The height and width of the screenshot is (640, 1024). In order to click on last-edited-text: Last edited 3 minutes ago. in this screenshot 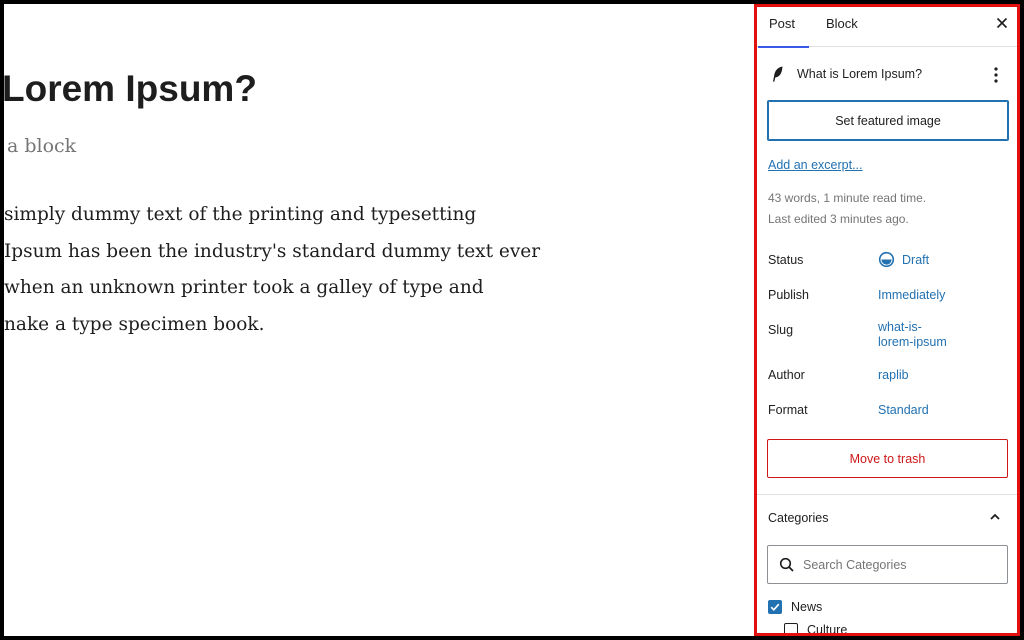, I will do `click(838, 219)`.